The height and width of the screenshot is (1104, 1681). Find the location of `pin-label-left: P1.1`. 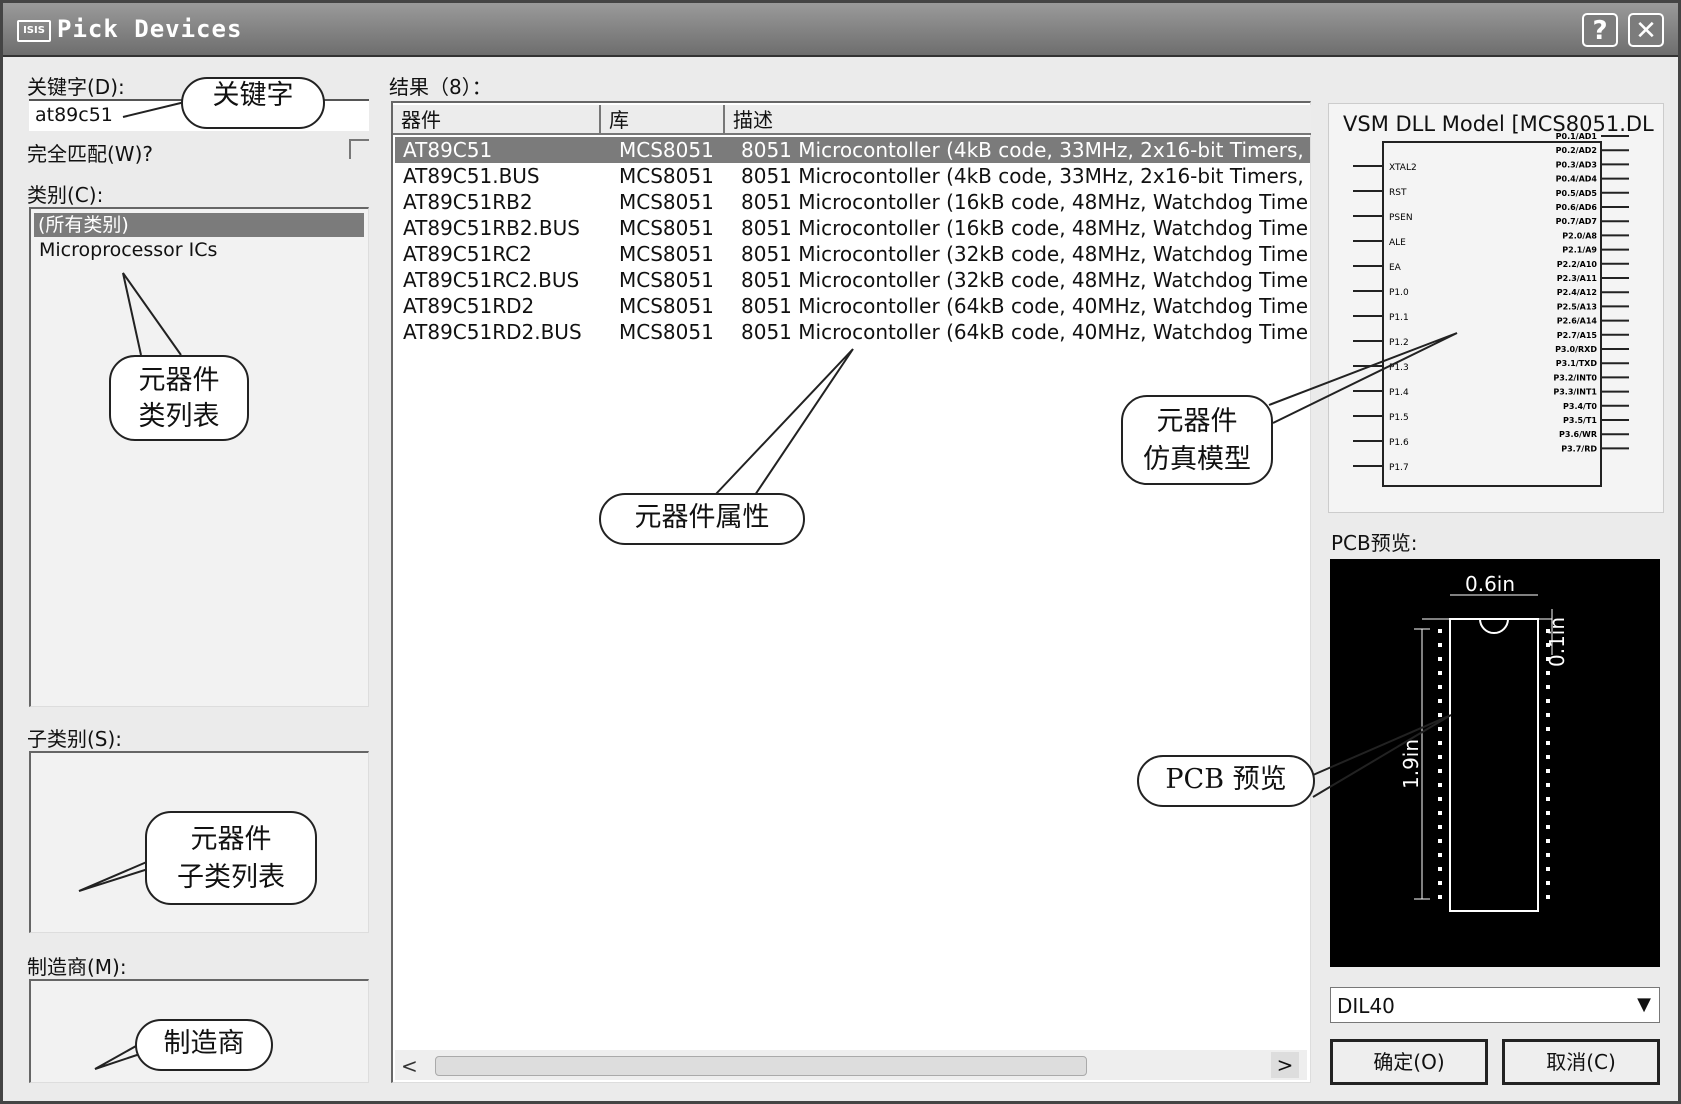

pin-label-left: P1.1 is located at coordinates (1399, 318).